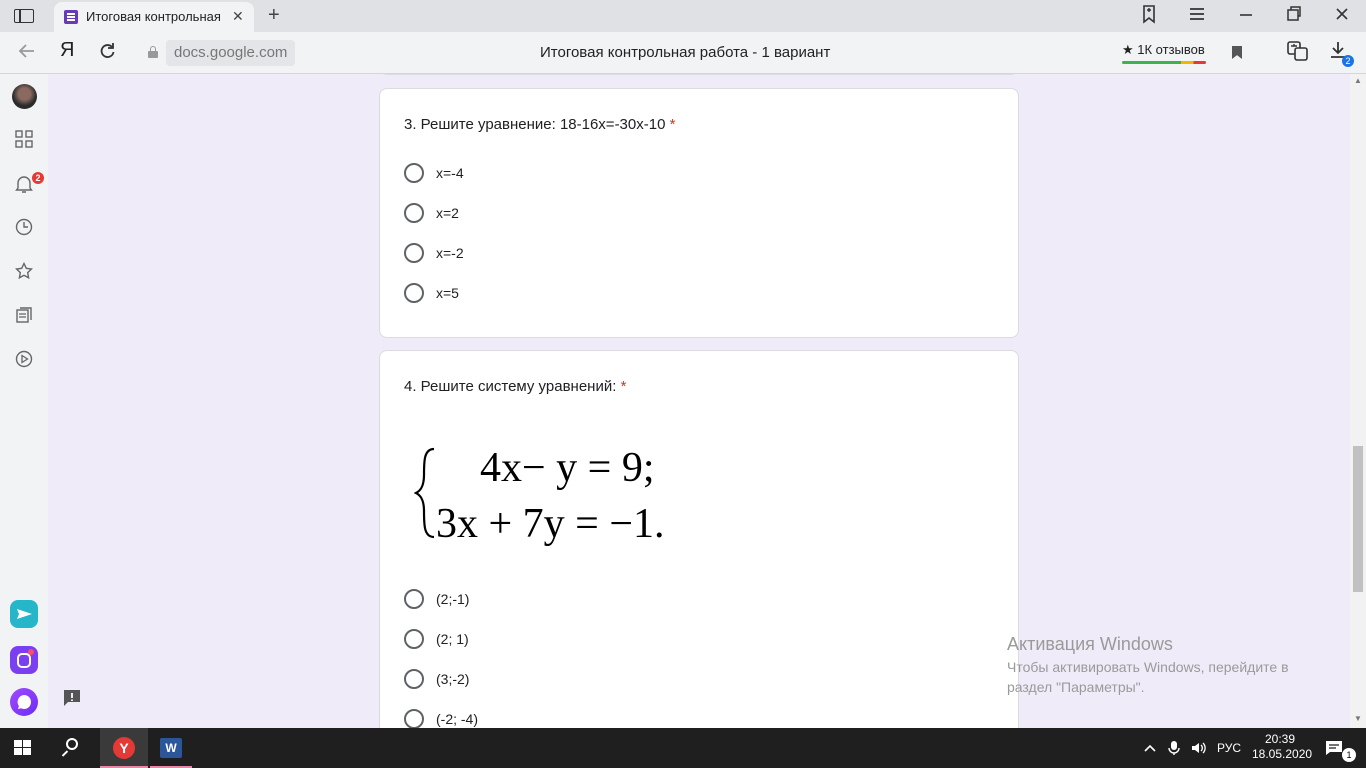  Describe the element at coordinates (24, 184) in the screenshot. I see `bell-icon` at that location.